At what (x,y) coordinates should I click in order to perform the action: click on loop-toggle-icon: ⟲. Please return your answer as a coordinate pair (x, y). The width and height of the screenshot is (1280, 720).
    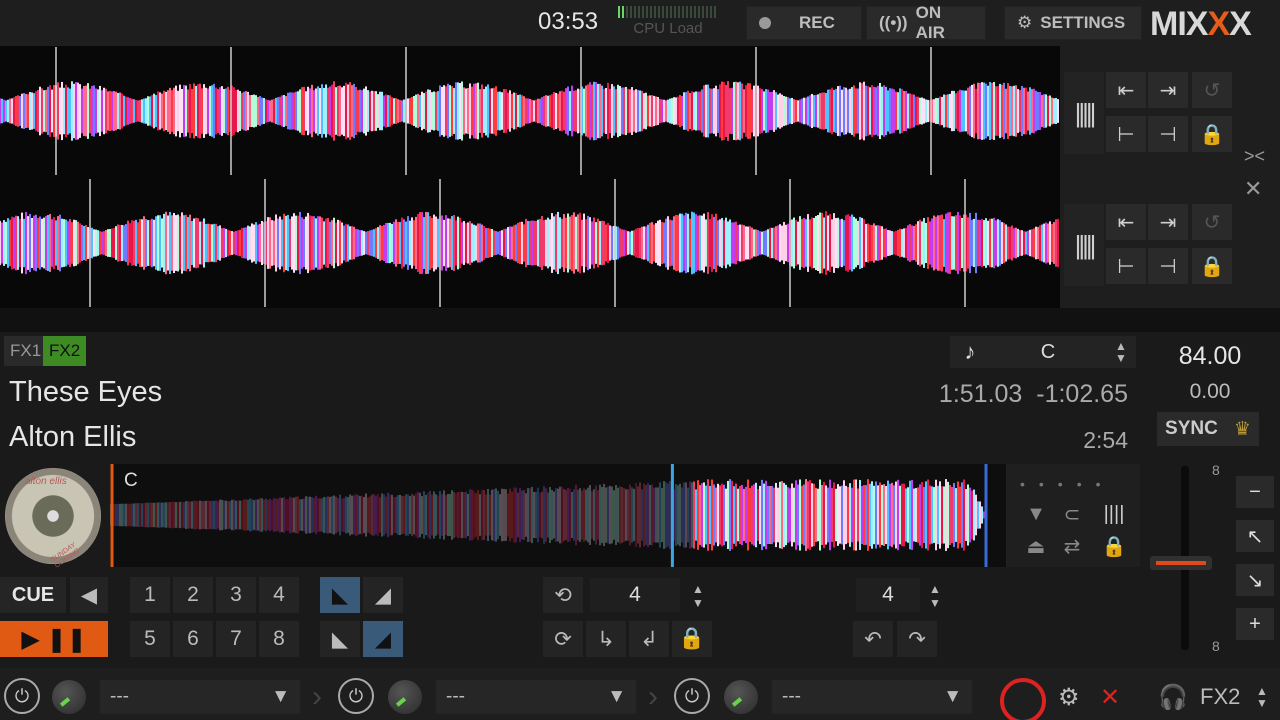
    Looking at the image, I should click on (563, 595).